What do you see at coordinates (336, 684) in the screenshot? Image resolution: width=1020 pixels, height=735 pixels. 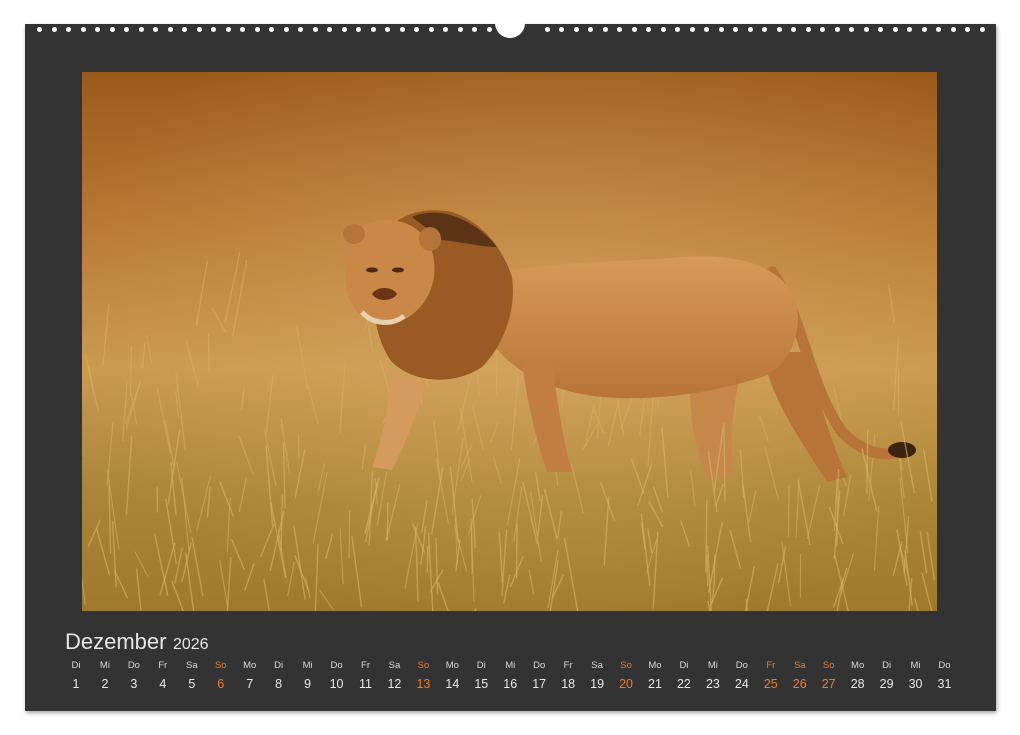 I see `day-number: 10` at bounding box center [336, 684].